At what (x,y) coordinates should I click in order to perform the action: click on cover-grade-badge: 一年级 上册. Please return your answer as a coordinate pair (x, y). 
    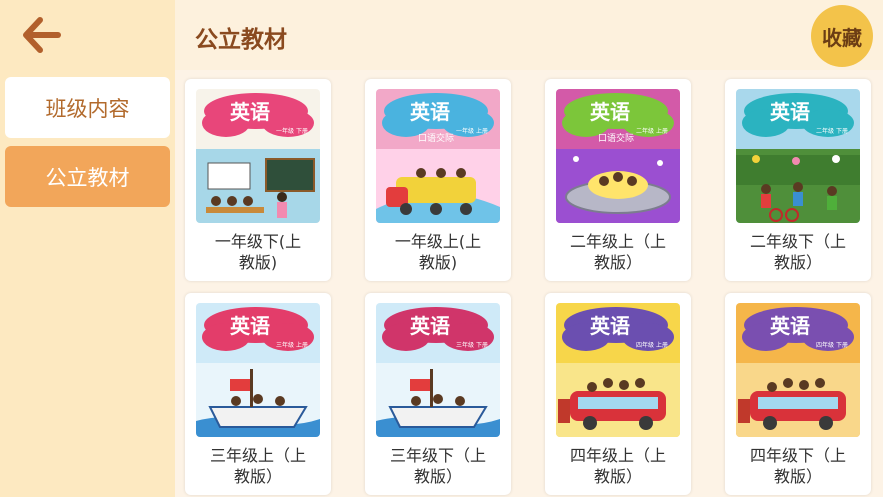
    Looking at the image, I should click on (472, 131).